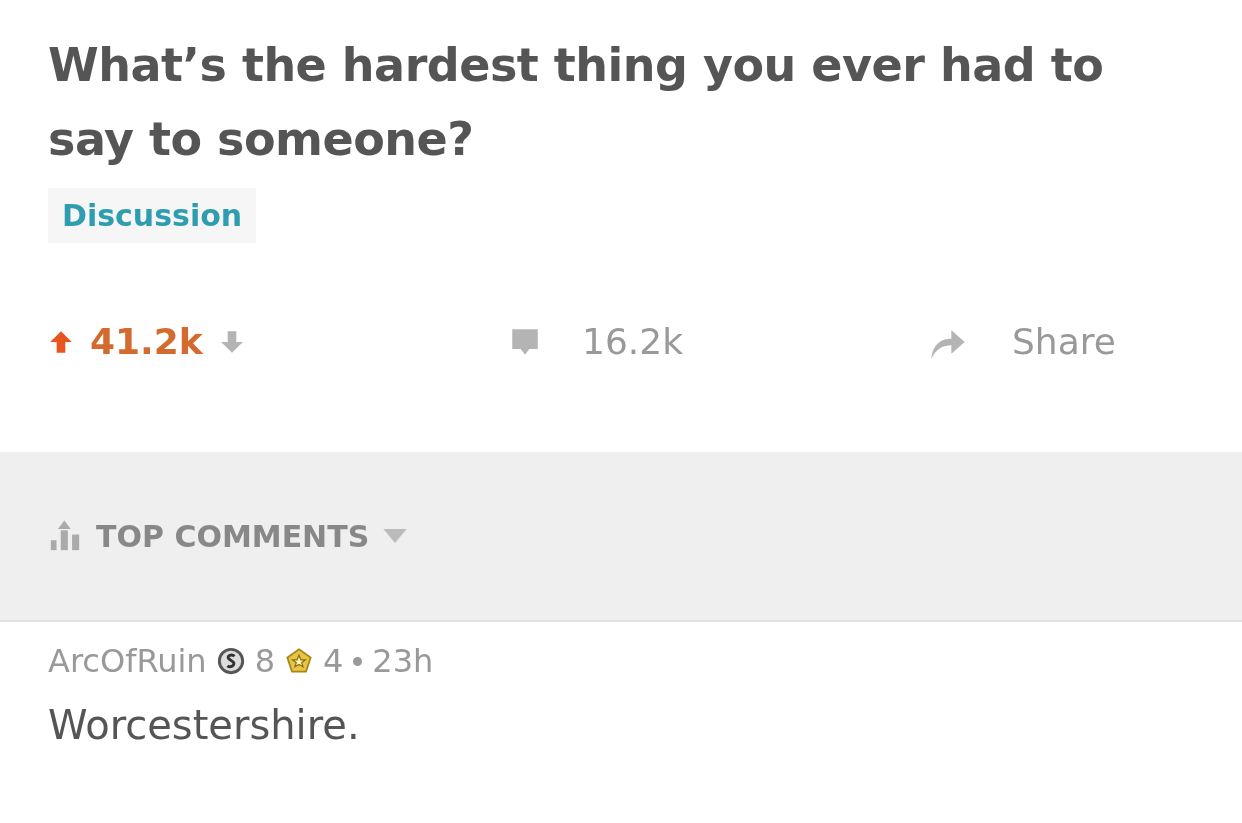  What do you see at coordinates (333, 661) in the screenshot?
I see `award-count: 4` at bounding box center [333, 661].